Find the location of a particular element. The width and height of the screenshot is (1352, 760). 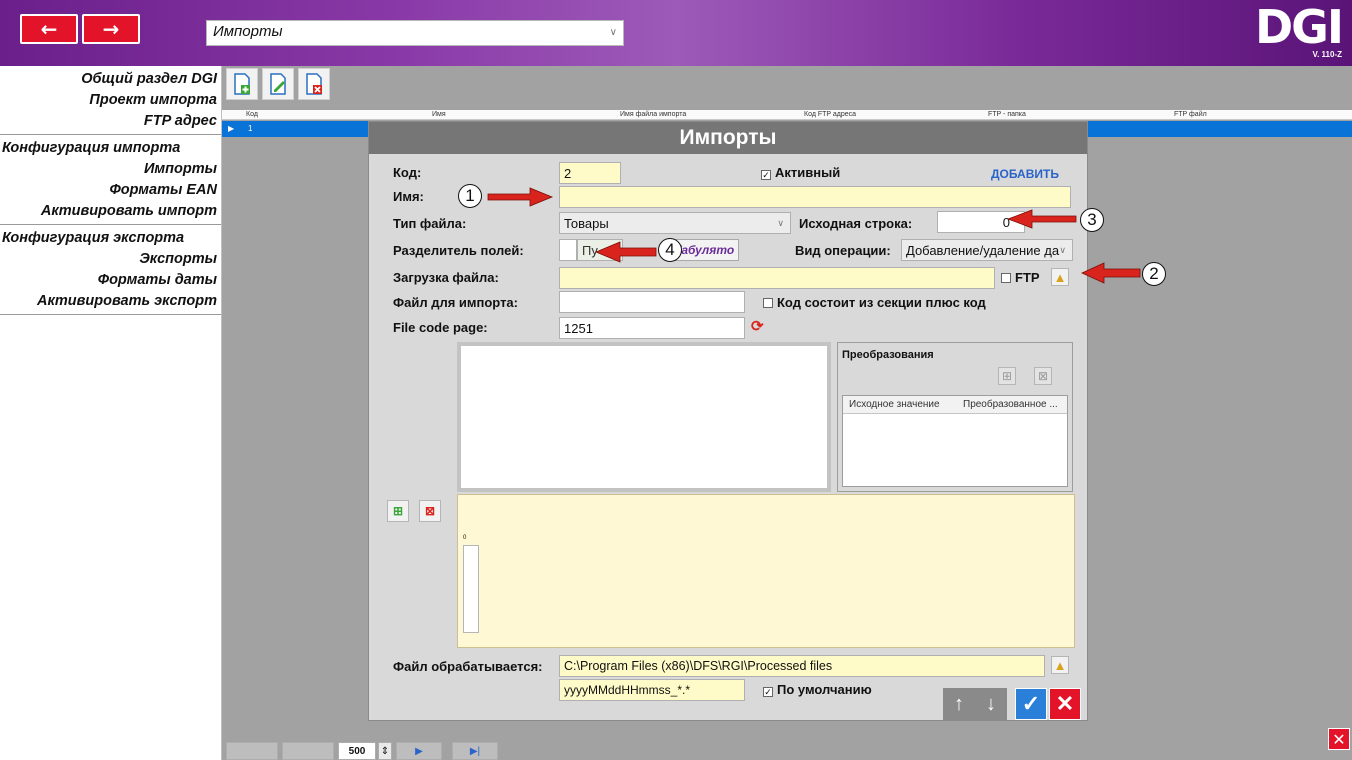

annotation-marker-4: 4 is located at coordinates (670, 250).